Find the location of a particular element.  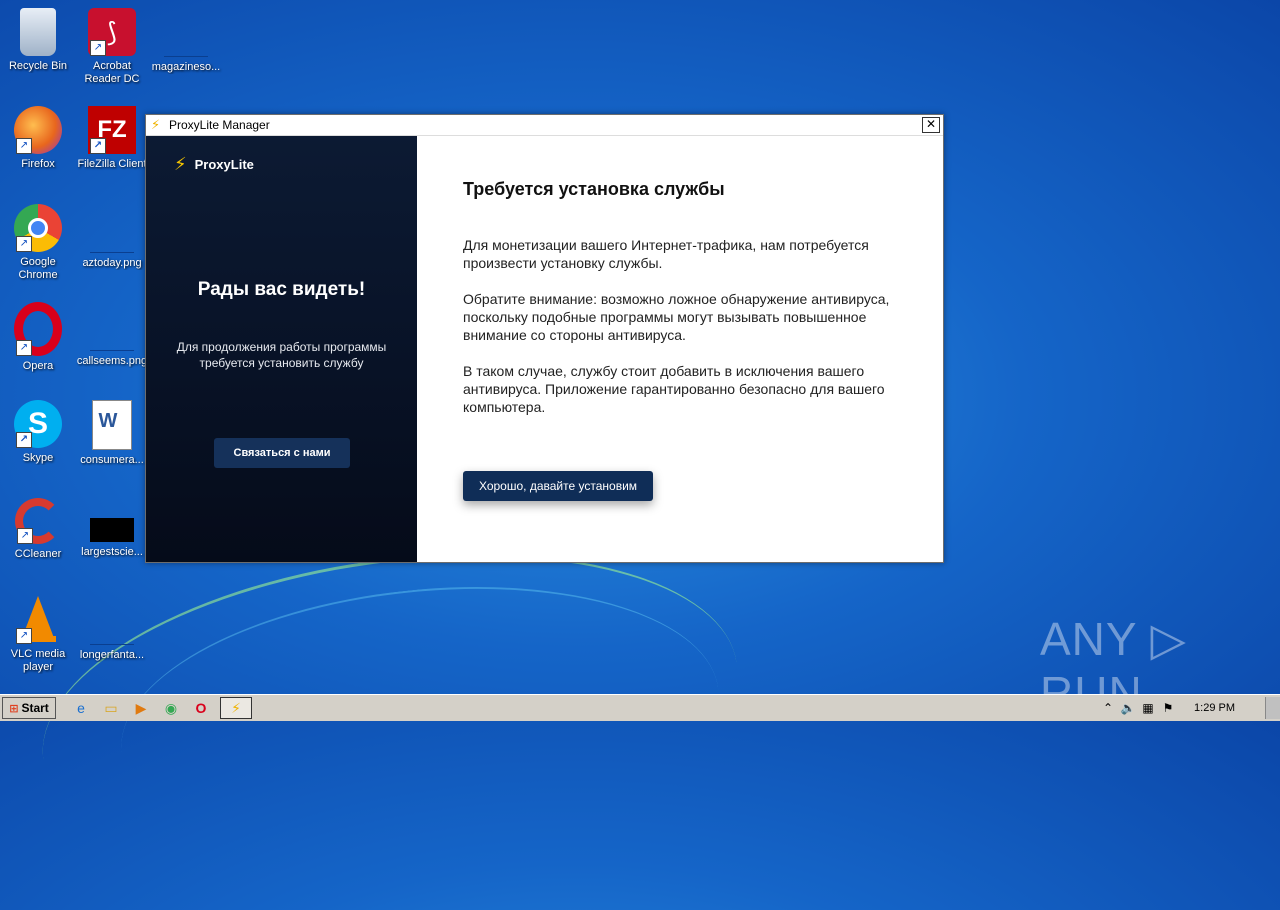

app-logo: ⚡ ProxyLite is located at coordinates (214, 164).